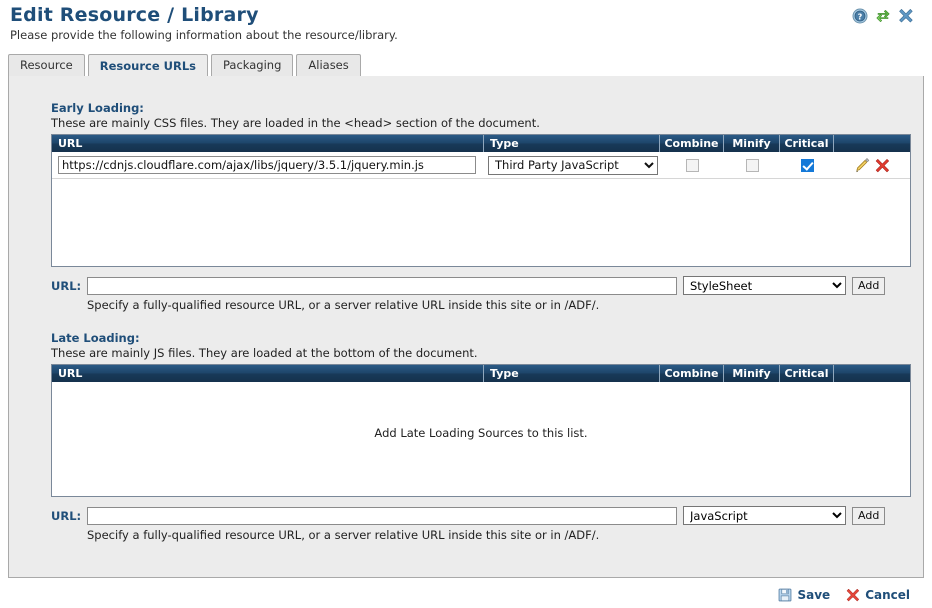 The image size is (932, 608). I want to click on row-url-cell, so click(268, 165).